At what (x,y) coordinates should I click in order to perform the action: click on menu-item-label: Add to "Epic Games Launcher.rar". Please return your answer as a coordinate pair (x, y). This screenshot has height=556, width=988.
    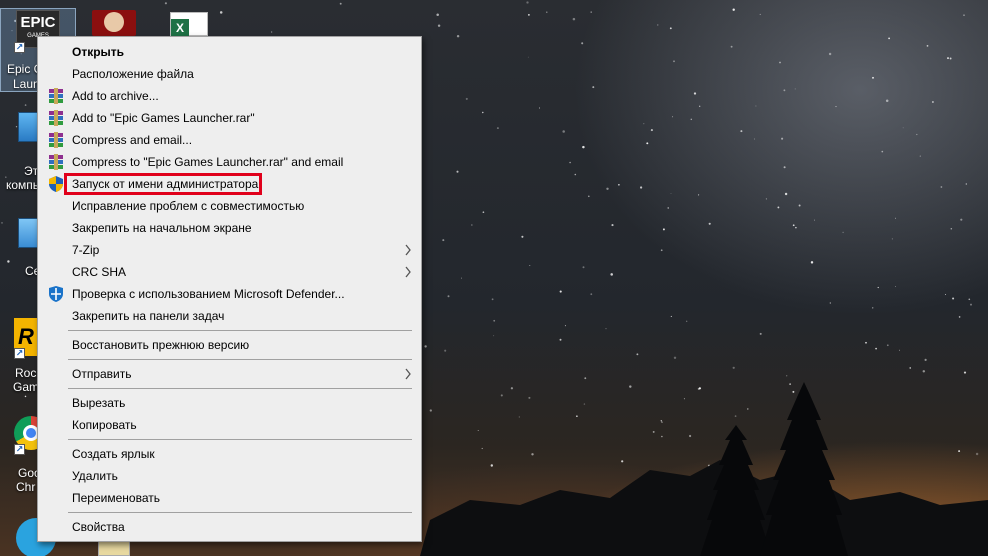
    Looking at the image, I should click on (163, 118).